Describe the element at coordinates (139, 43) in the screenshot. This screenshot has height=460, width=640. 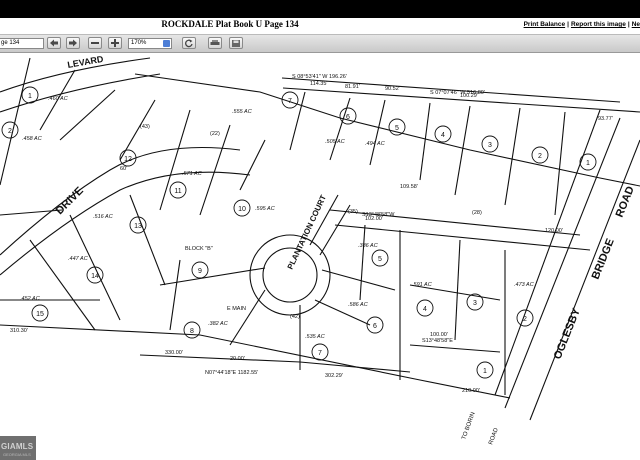
I see `zoom-value: 170%` at that location.